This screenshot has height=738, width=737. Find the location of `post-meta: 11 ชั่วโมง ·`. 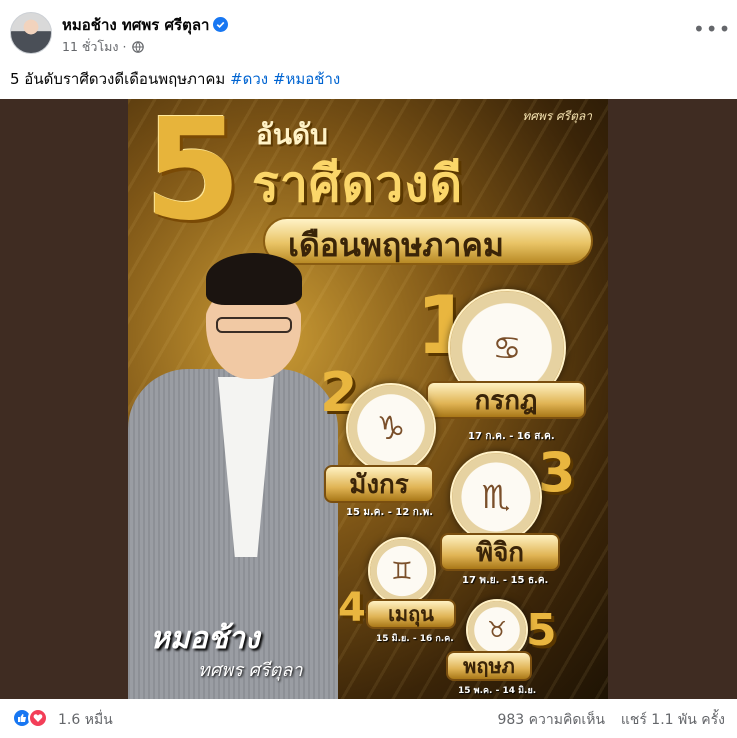

post-meta: 11 ชั่วโมง · is located at coordinates (103, 47).